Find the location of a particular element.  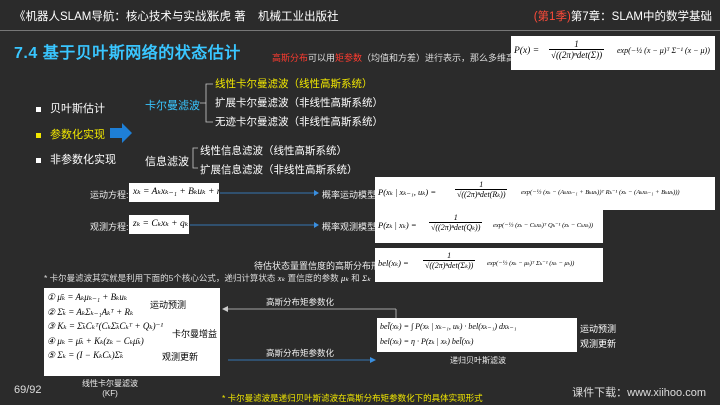

bayes-formula-2: bel(xₖ) = η · P(zₖ | xₖ) bel̄(xₖ) is located at coordinates (427, 341).